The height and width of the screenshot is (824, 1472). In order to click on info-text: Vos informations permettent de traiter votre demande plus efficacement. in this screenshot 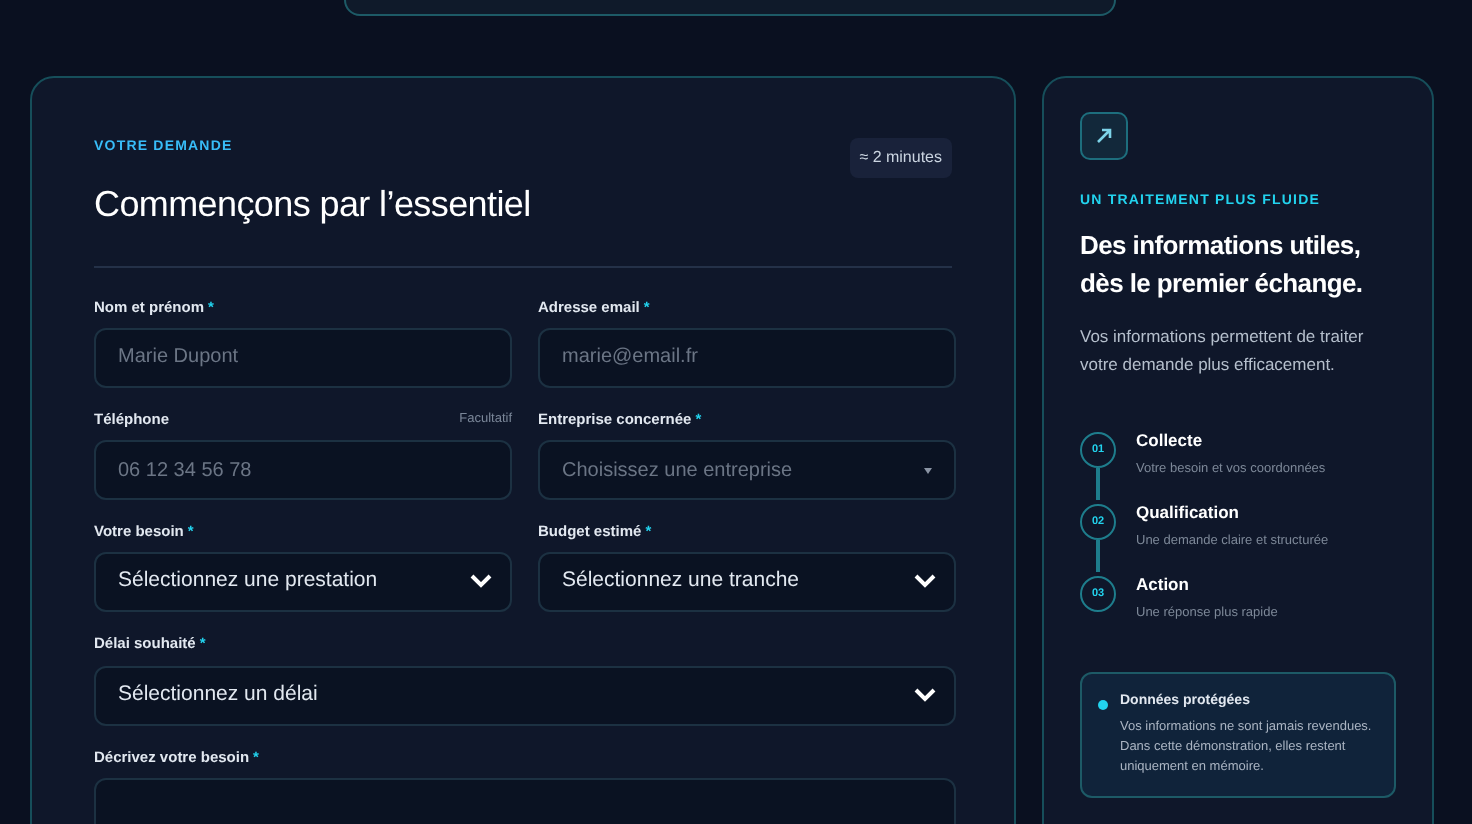, I will do `click(1223, 351)`.